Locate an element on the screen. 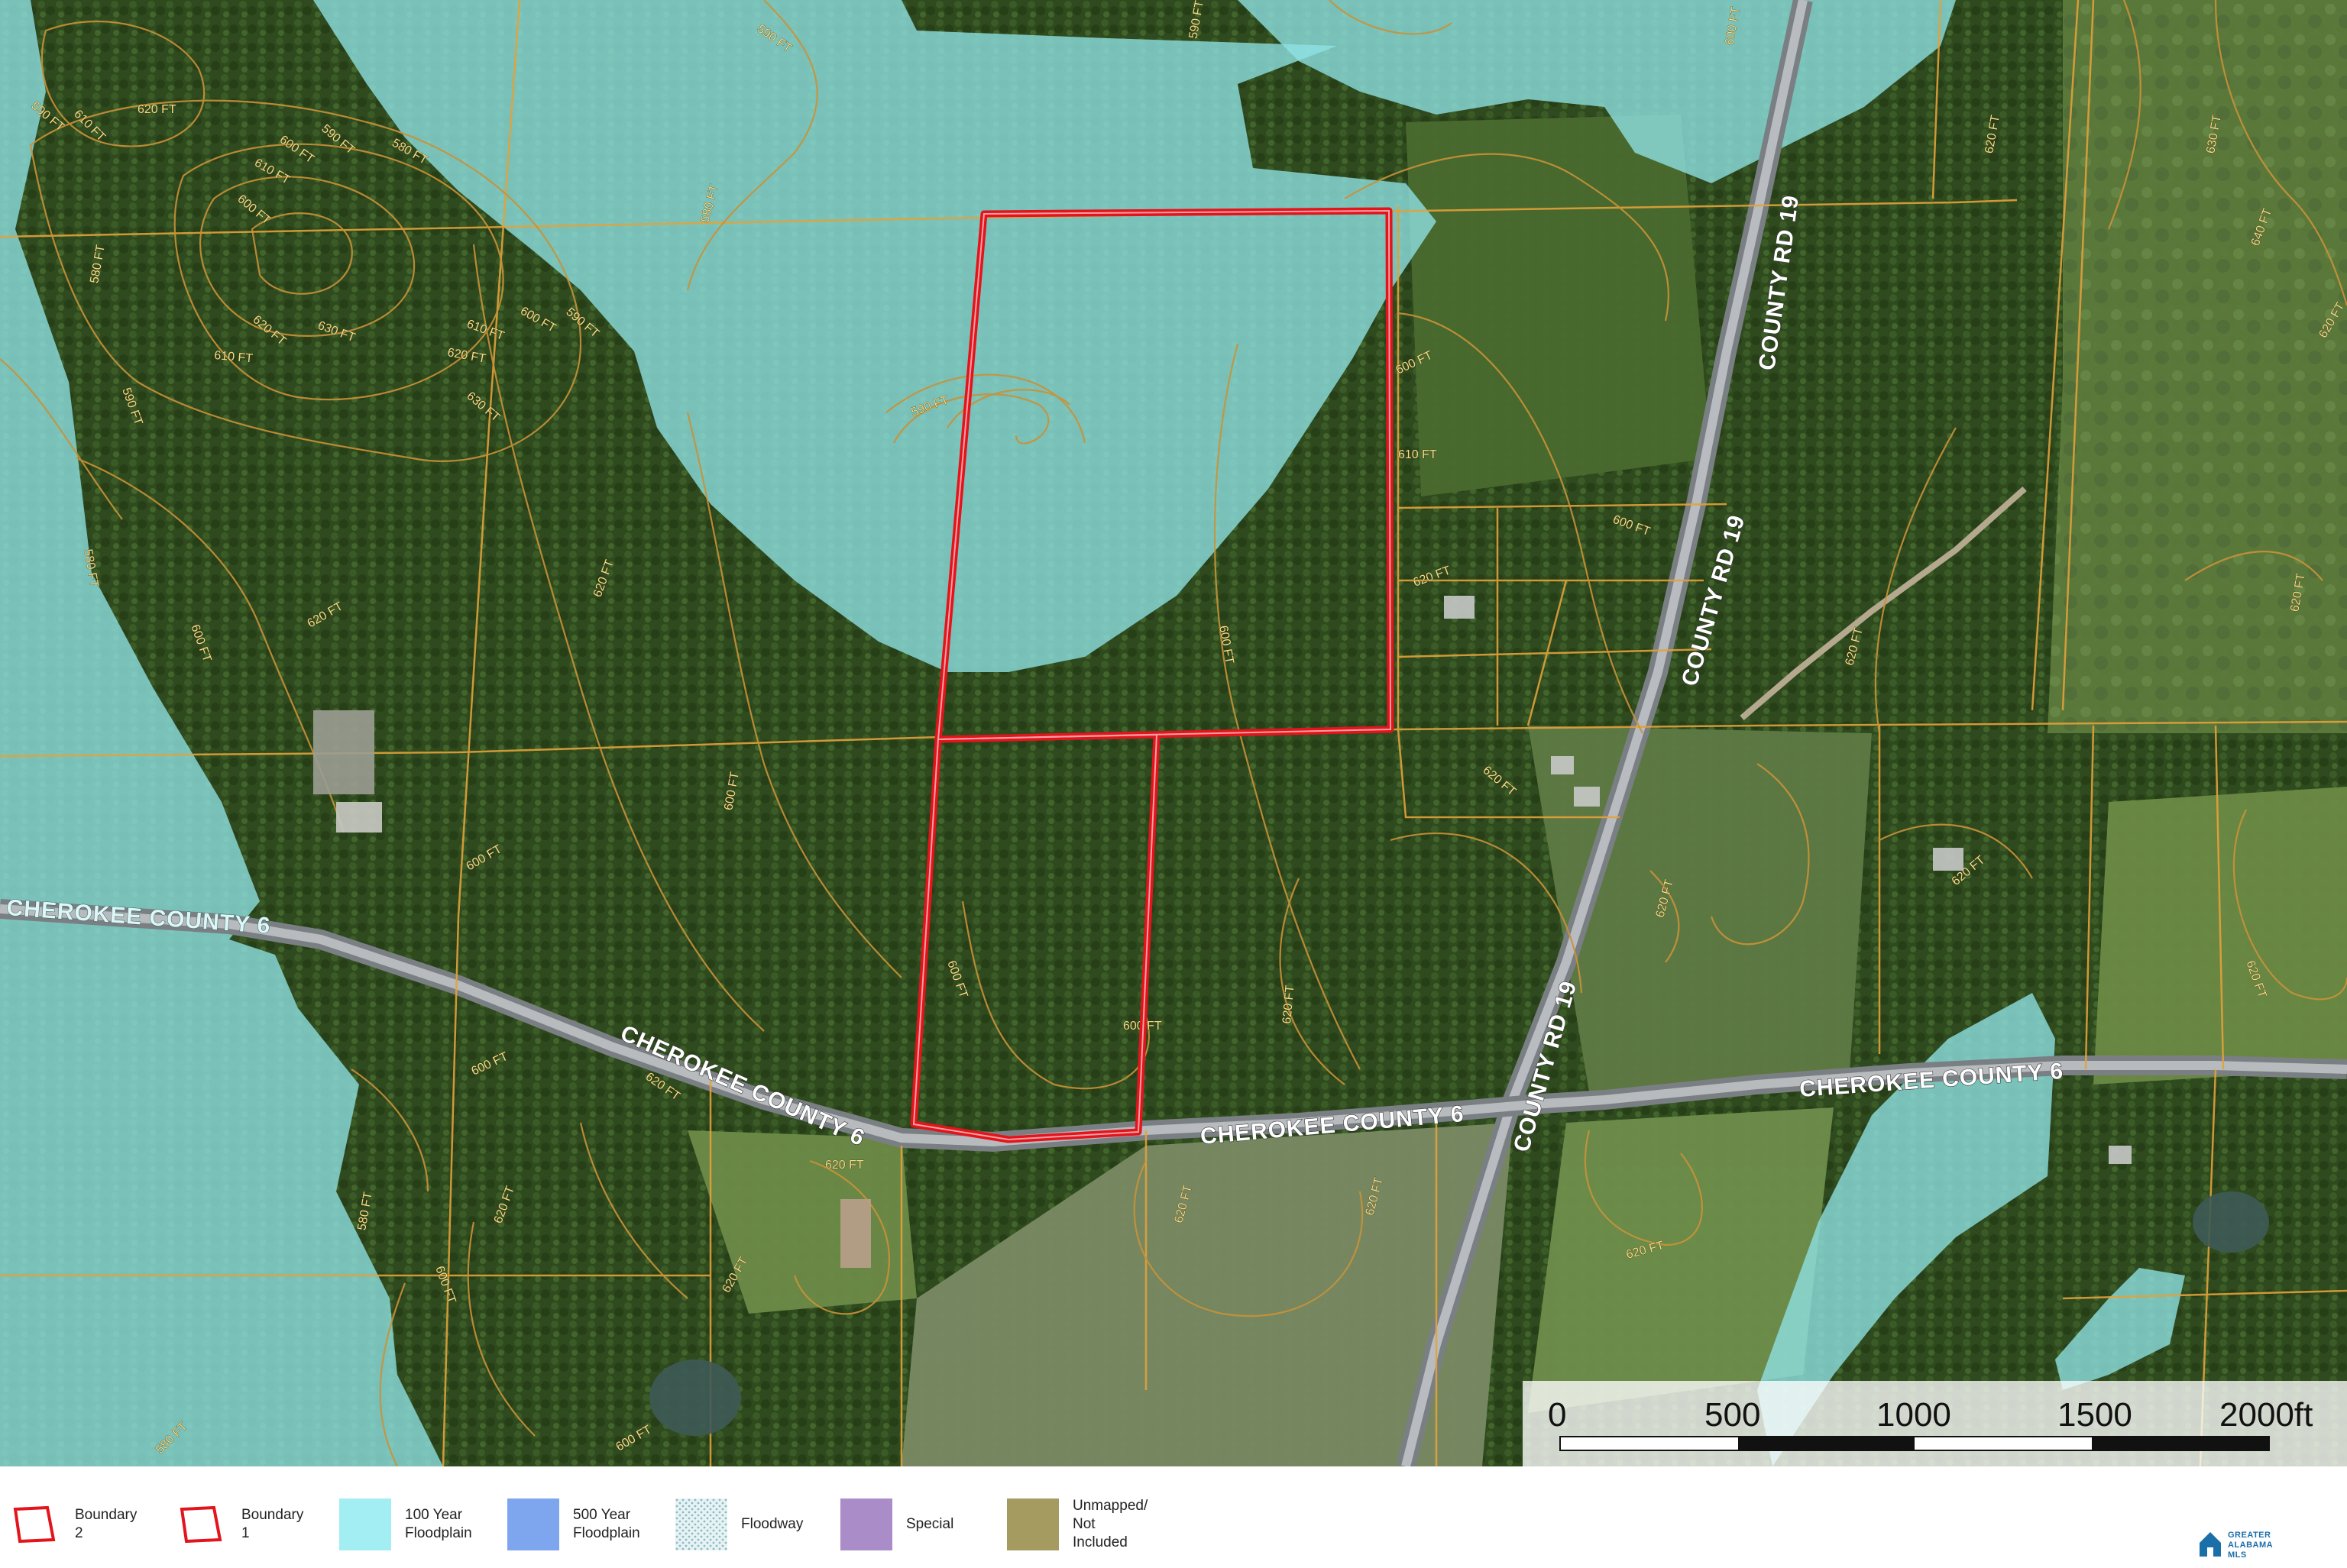  floodway-swatch is located at coordinates (701, 1524).